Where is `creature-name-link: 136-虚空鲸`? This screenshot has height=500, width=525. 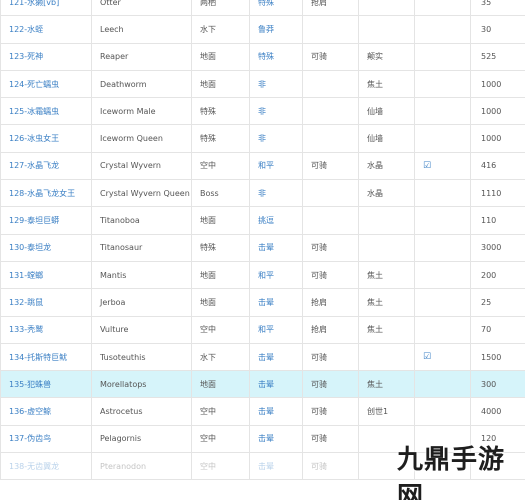 creature-name-link: 136-虚空鲸 is located at coordinates (46, 411).